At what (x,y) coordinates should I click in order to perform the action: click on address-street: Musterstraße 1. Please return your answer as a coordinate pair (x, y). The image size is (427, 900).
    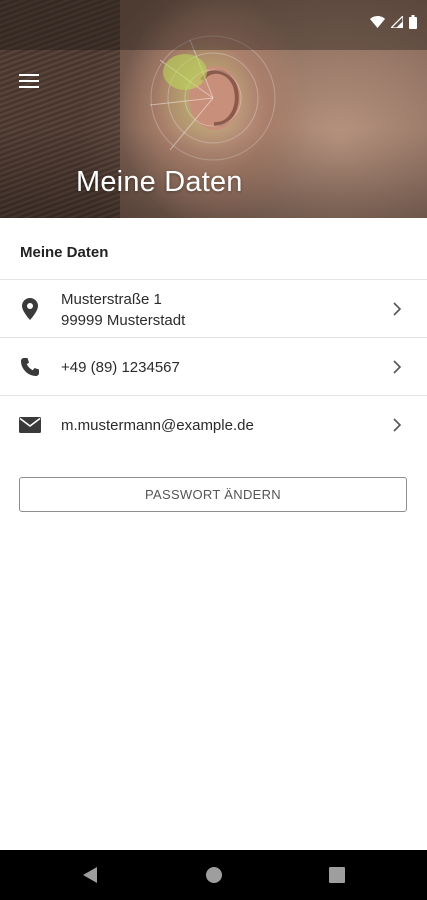
    Looking at the image, I should click on (111, 299).